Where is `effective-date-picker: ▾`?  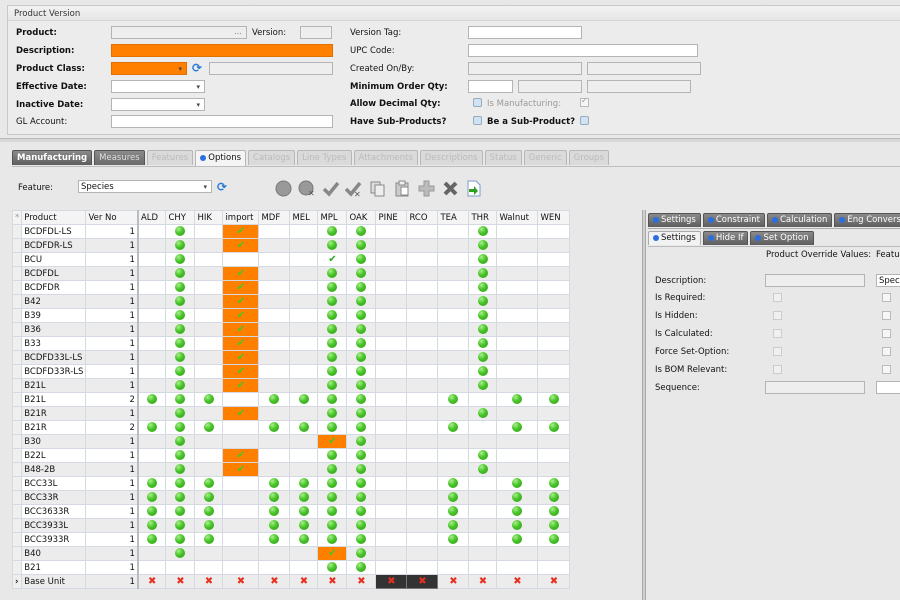
effective-date-picker: ▾ is located at coordinates (158, 86).